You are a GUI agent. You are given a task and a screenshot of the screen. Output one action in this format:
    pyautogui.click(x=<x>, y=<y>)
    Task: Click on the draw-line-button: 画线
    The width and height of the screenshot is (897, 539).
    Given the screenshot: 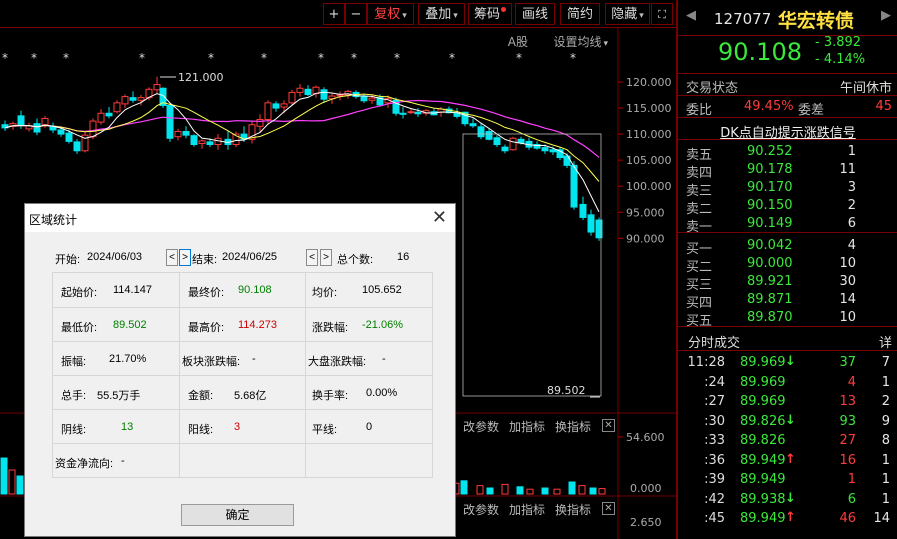 What is the action you would take?
    pyautogui.click(x=535, y=14)
    